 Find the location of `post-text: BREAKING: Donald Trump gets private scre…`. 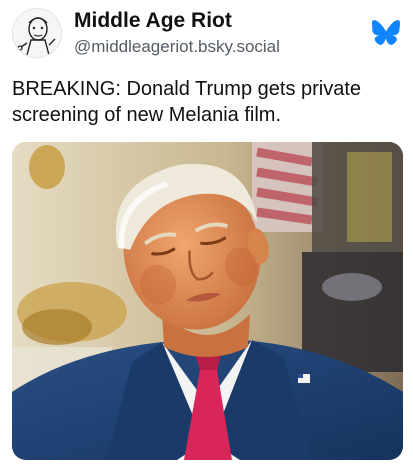

post-text: BREAKING: Donald Trump gets private scre… is located at coordinates (208, 102).